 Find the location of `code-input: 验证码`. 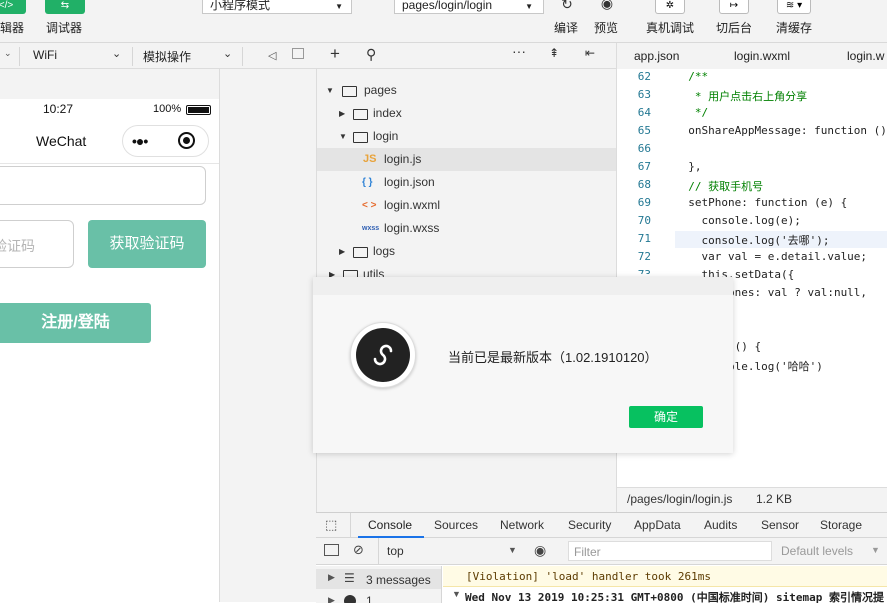

code-input: 验证码 is located at coordinates (37, 244).